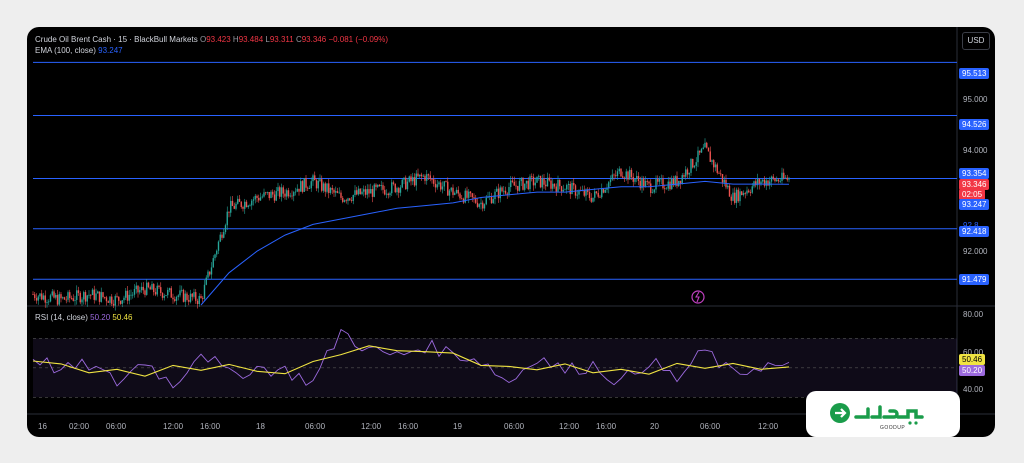 The width and height of the screenshot is (1024, 463). What do you see at coordinates (976, 41) in the screenshot?
I see `currency-button: USD` at bounding box center [976, 41].